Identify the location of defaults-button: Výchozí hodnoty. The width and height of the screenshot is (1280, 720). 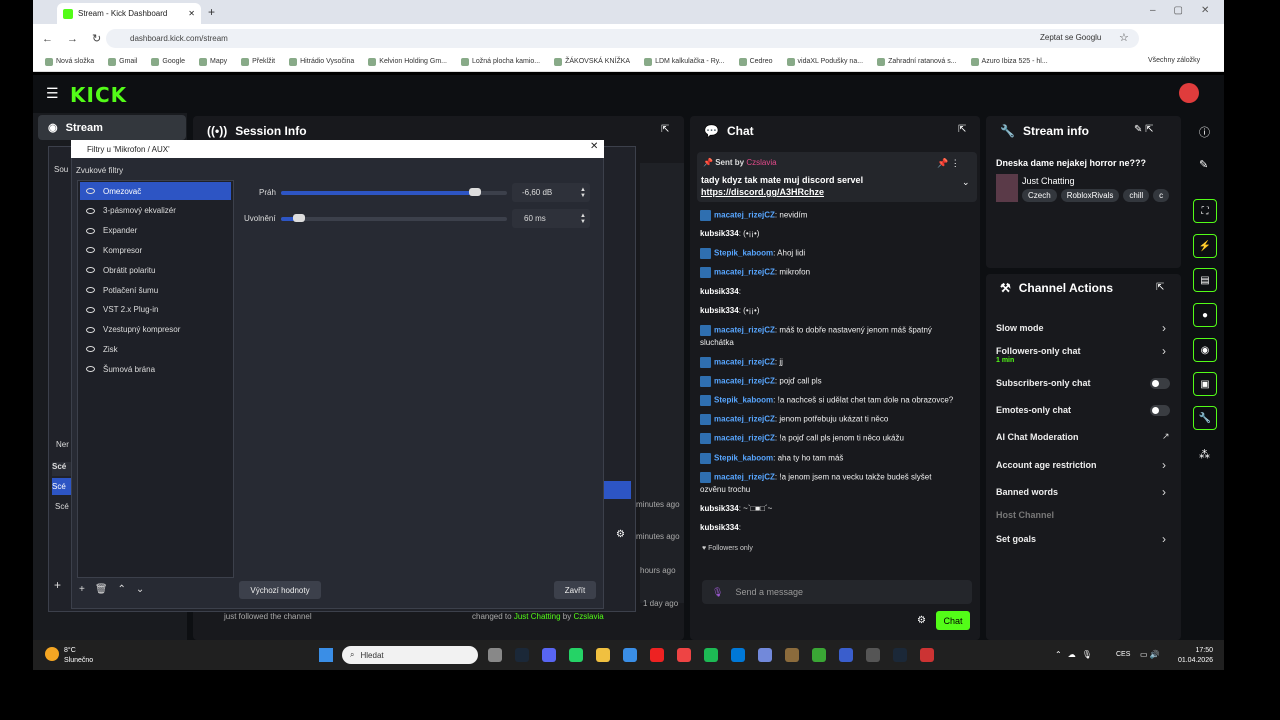
(280, 590).